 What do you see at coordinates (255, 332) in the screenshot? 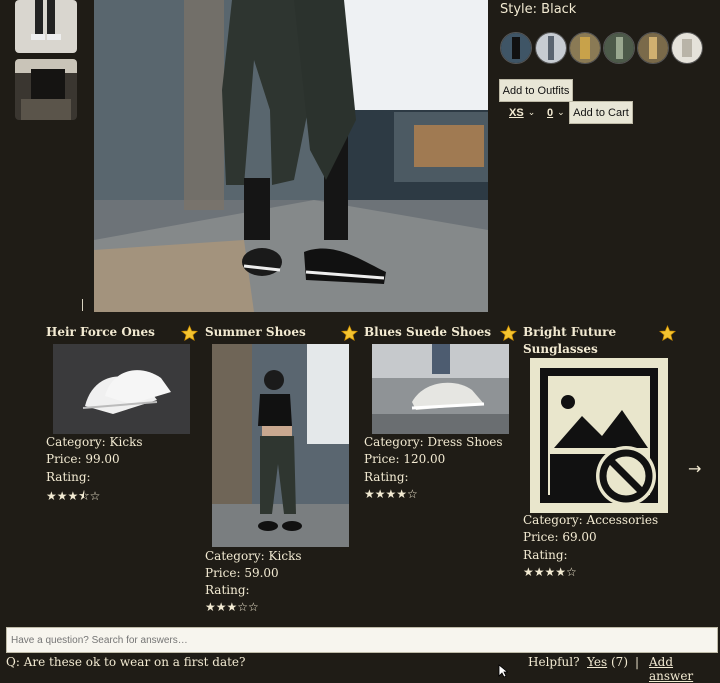
I see `product-title: Summer Shoes` at bounding box center [255, 332].